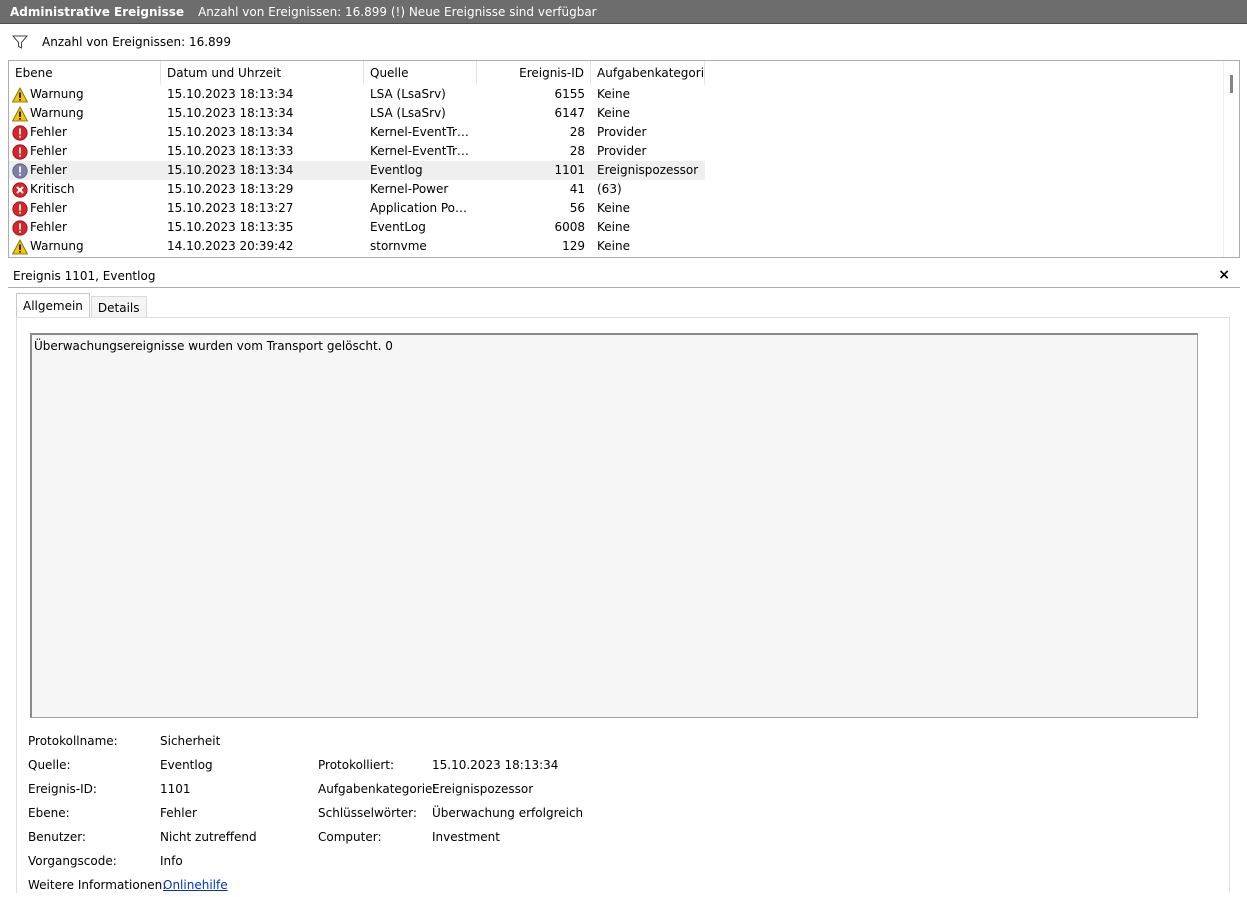 Image resolution: width=1247 pixels, height=897 pixels. Describe the element at coordinates (1231, 159) in the screenshot. I see `list-scrollbar` at that location.